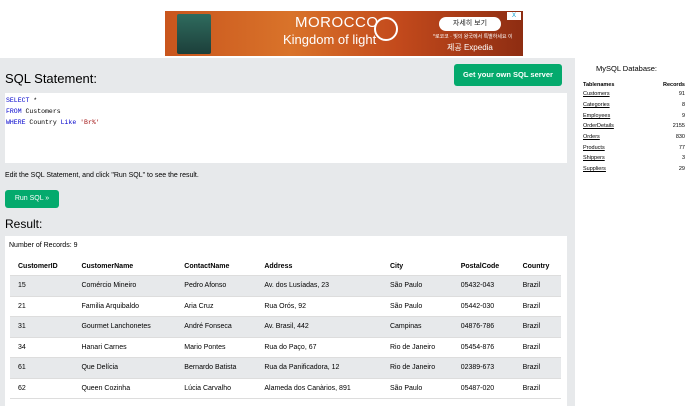 This screenshot has height=406, width=688. What do you see at coordinates (286, 122) in the screenshot?
I see `sql-line-3: WHERE Country Like 'Br%'` at bounding box center [286, 122].